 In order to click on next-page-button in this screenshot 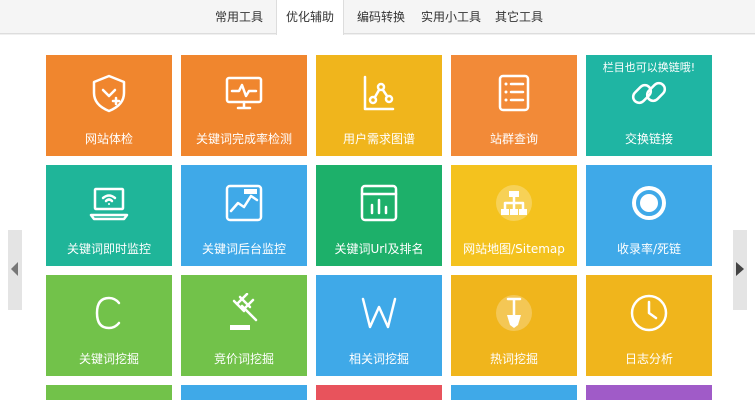, I will do `click(740, 270)`.